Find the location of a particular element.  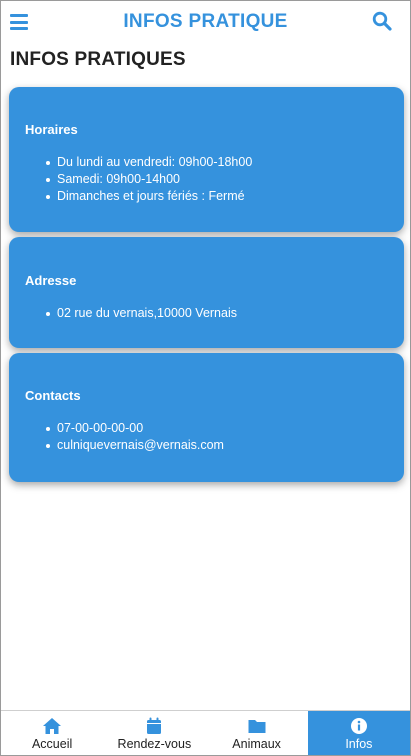

list-item: 02 rue du vernais,10000 Vernais is located at coordinates (225, 313).